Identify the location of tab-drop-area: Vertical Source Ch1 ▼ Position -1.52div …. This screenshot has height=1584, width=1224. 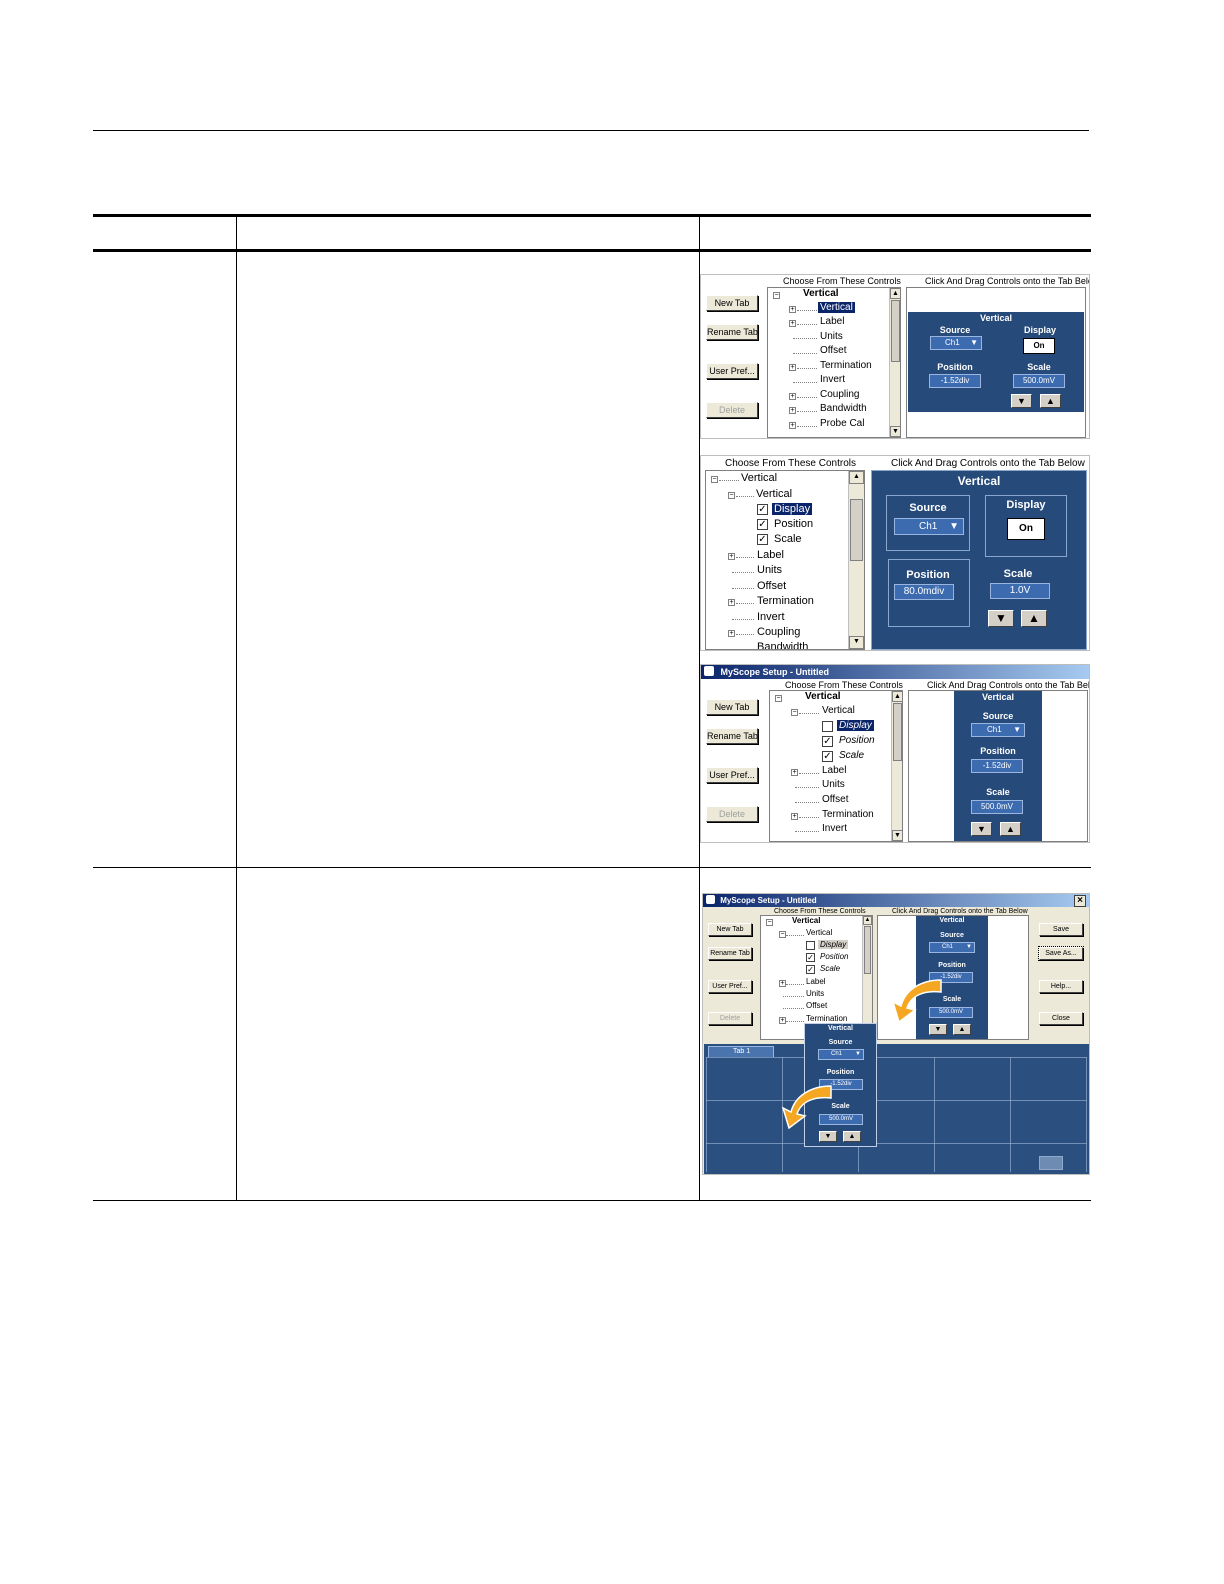
(998, 766).